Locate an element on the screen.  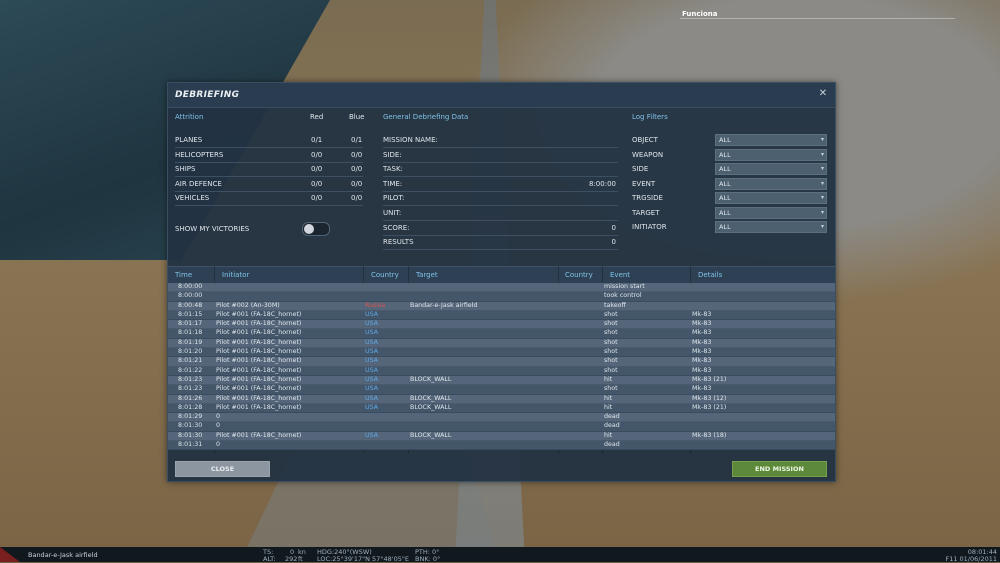
filter-label: INITIATOR is located at coordinates (649, 227).